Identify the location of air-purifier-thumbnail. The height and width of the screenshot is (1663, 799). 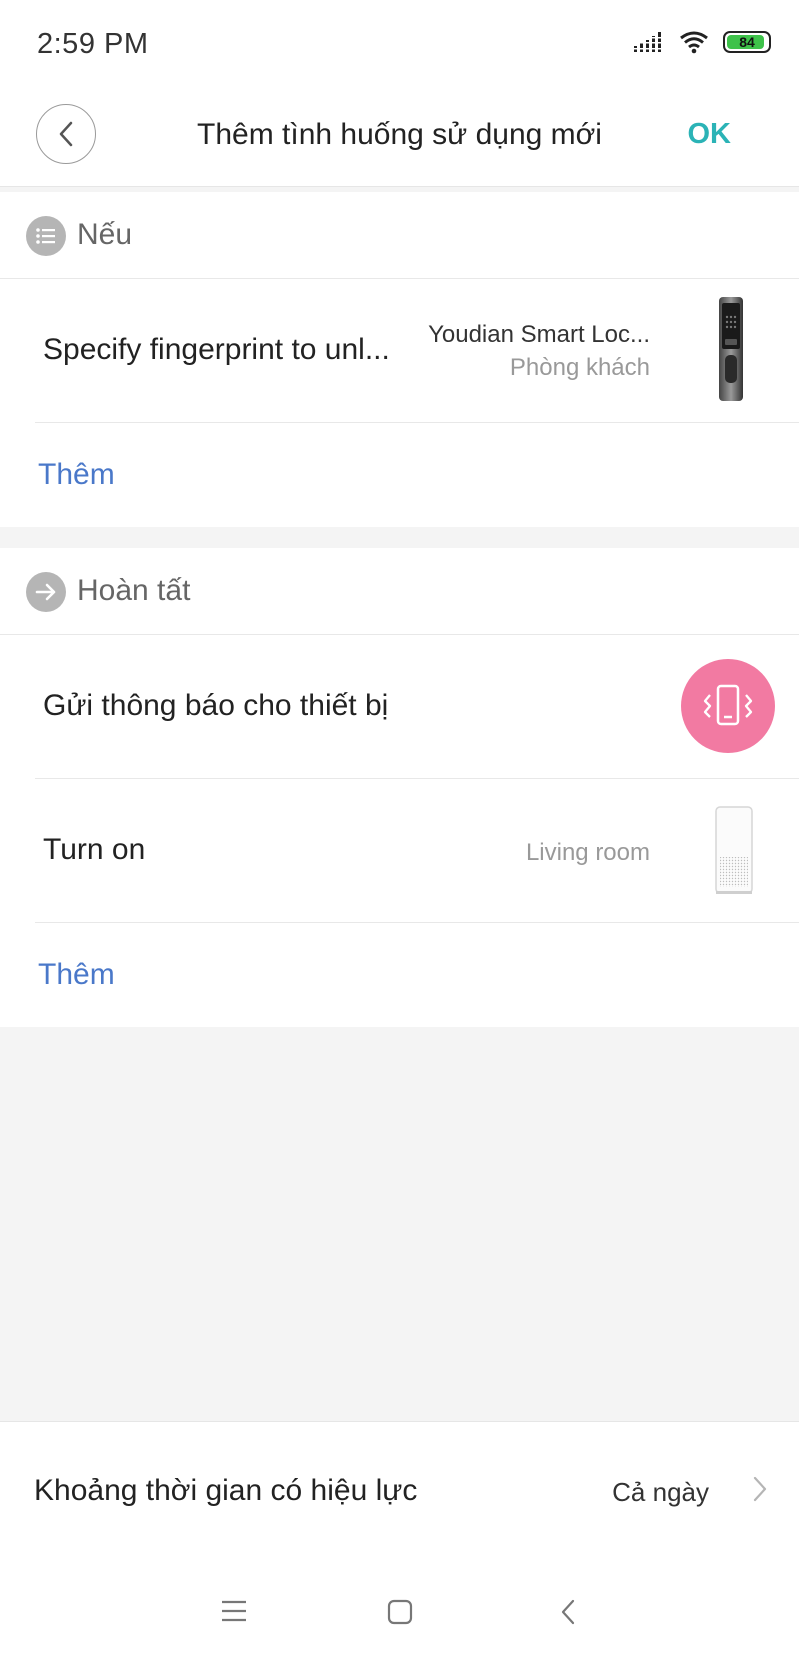
(734, 850).